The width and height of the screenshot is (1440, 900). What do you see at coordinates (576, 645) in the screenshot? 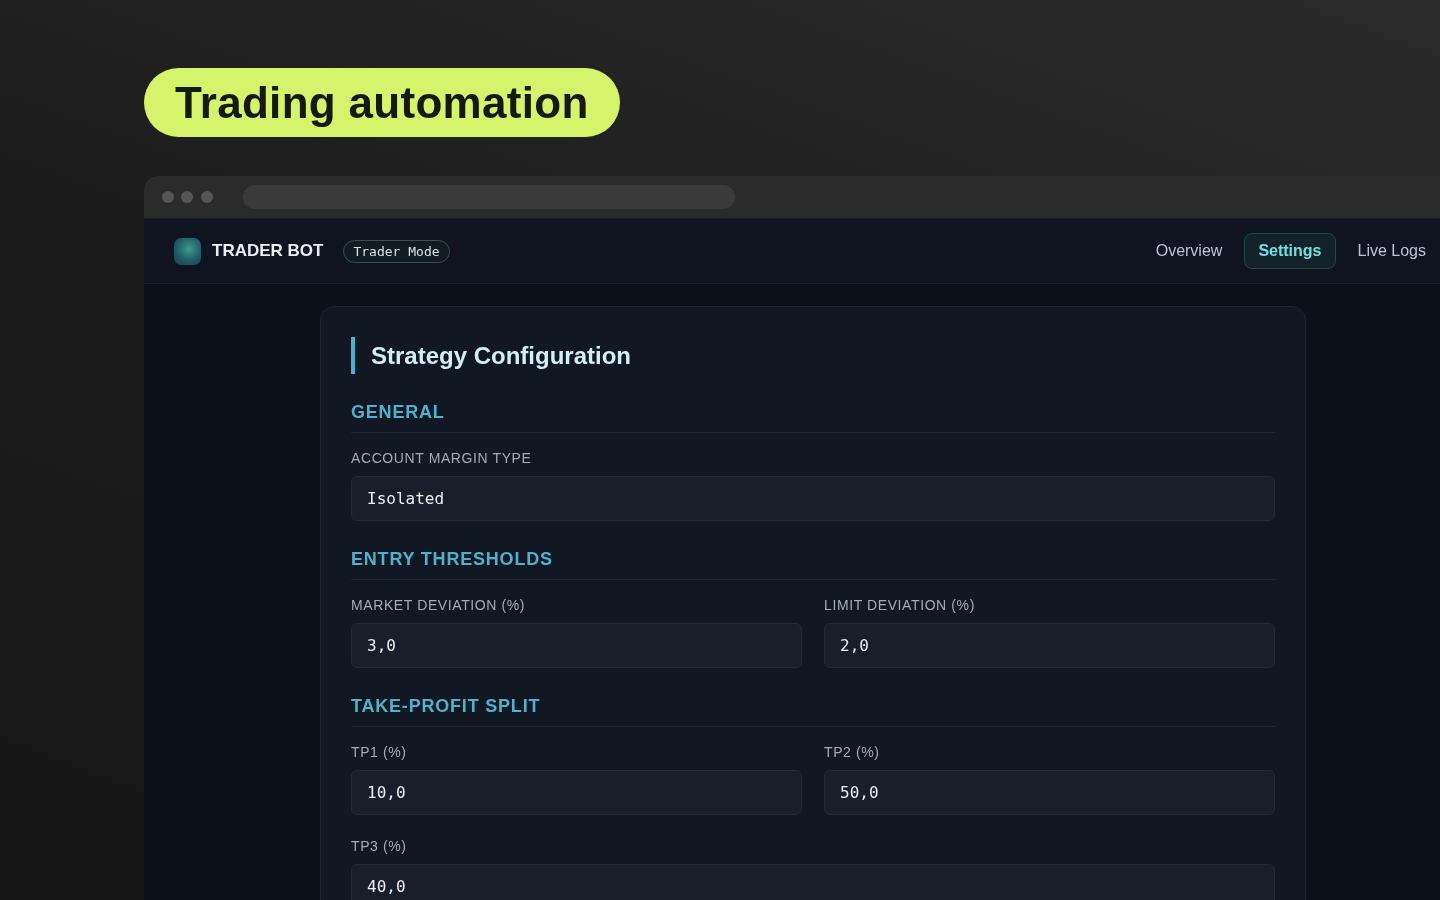
I see `input-field: 3,0` at bounding box center [576, 645].